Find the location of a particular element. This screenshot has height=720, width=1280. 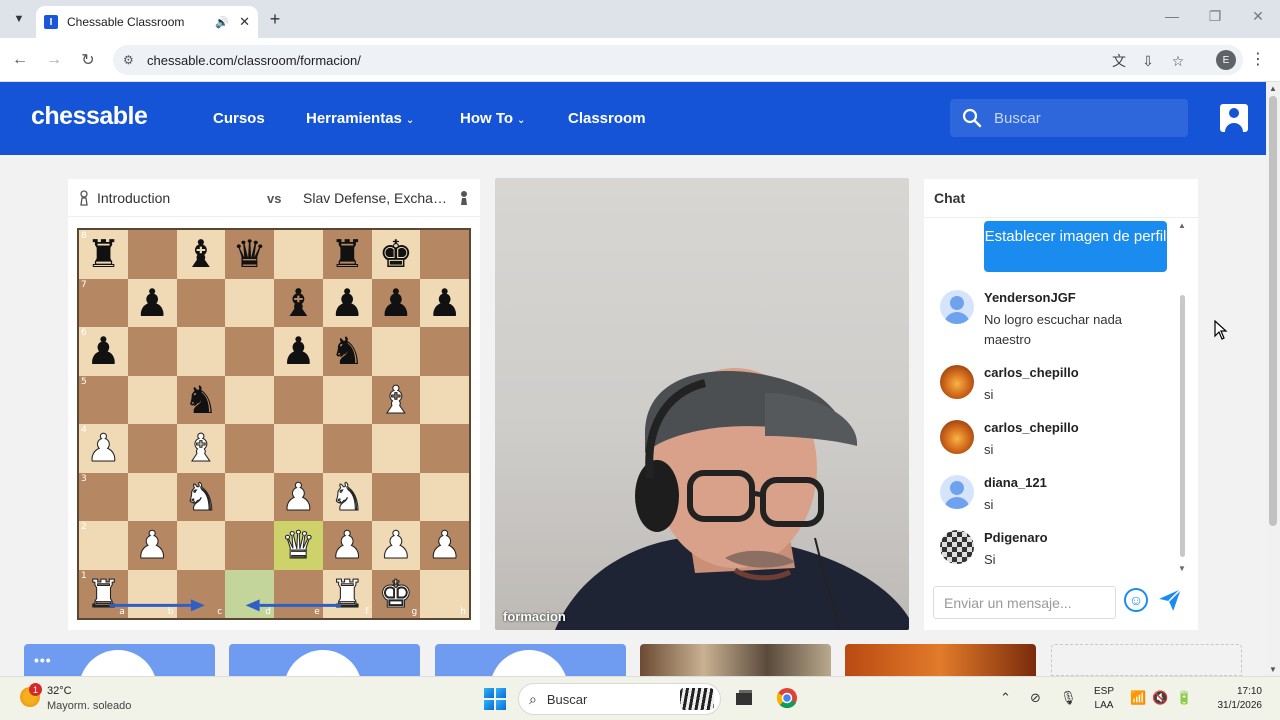

square-g1: g ♚ is located at coordinates (396, 593).